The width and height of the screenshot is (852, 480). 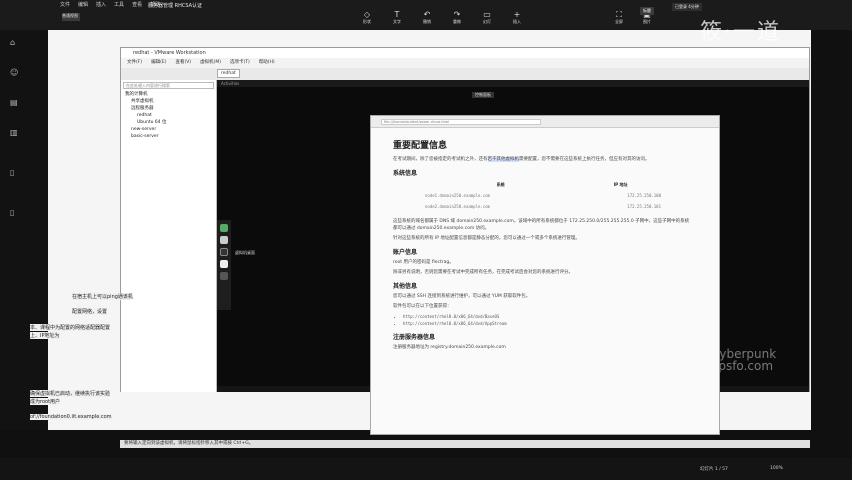 I want to click on slide-icon: ▭, so click(x=487, y=14).